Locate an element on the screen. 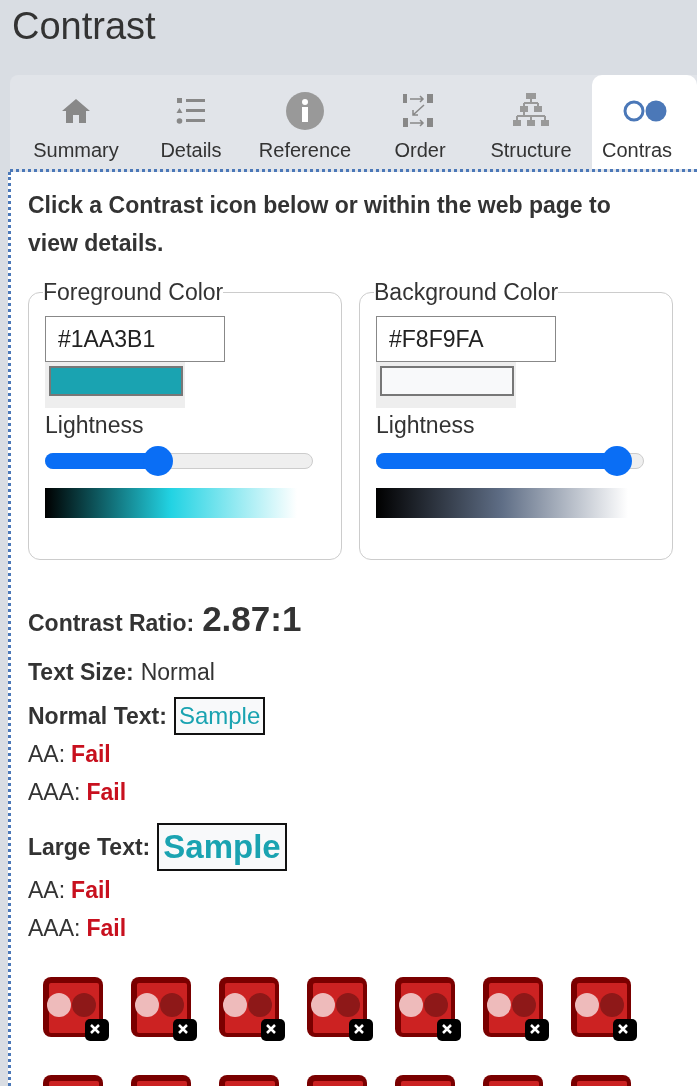 The width and height of the screenshot is (697, 1086). tab: Reference is located at coordinates (305, 122).